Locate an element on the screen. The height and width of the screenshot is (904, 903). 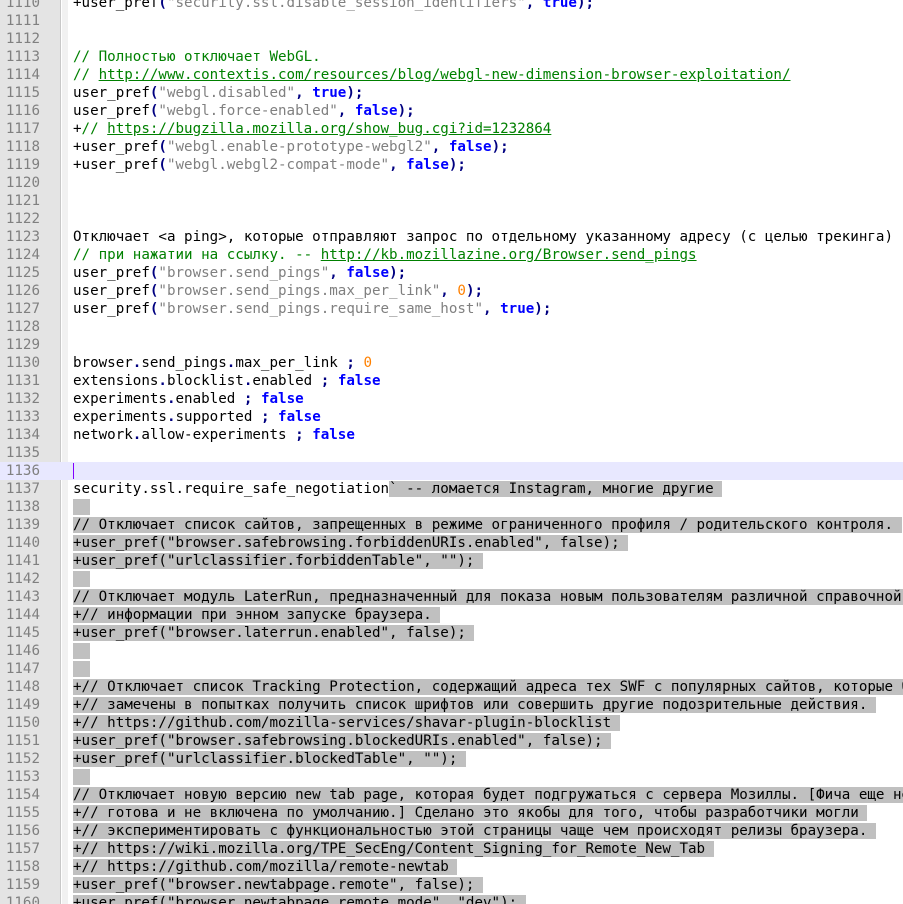
code-line: 1135 is located at coordinates (451, 453).